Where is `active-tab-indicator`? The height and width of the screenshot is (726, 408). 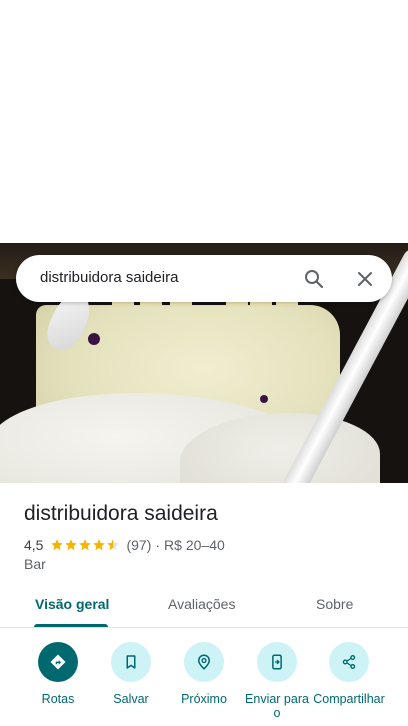
active-tab-indicator is located at coordinates (71, 625).